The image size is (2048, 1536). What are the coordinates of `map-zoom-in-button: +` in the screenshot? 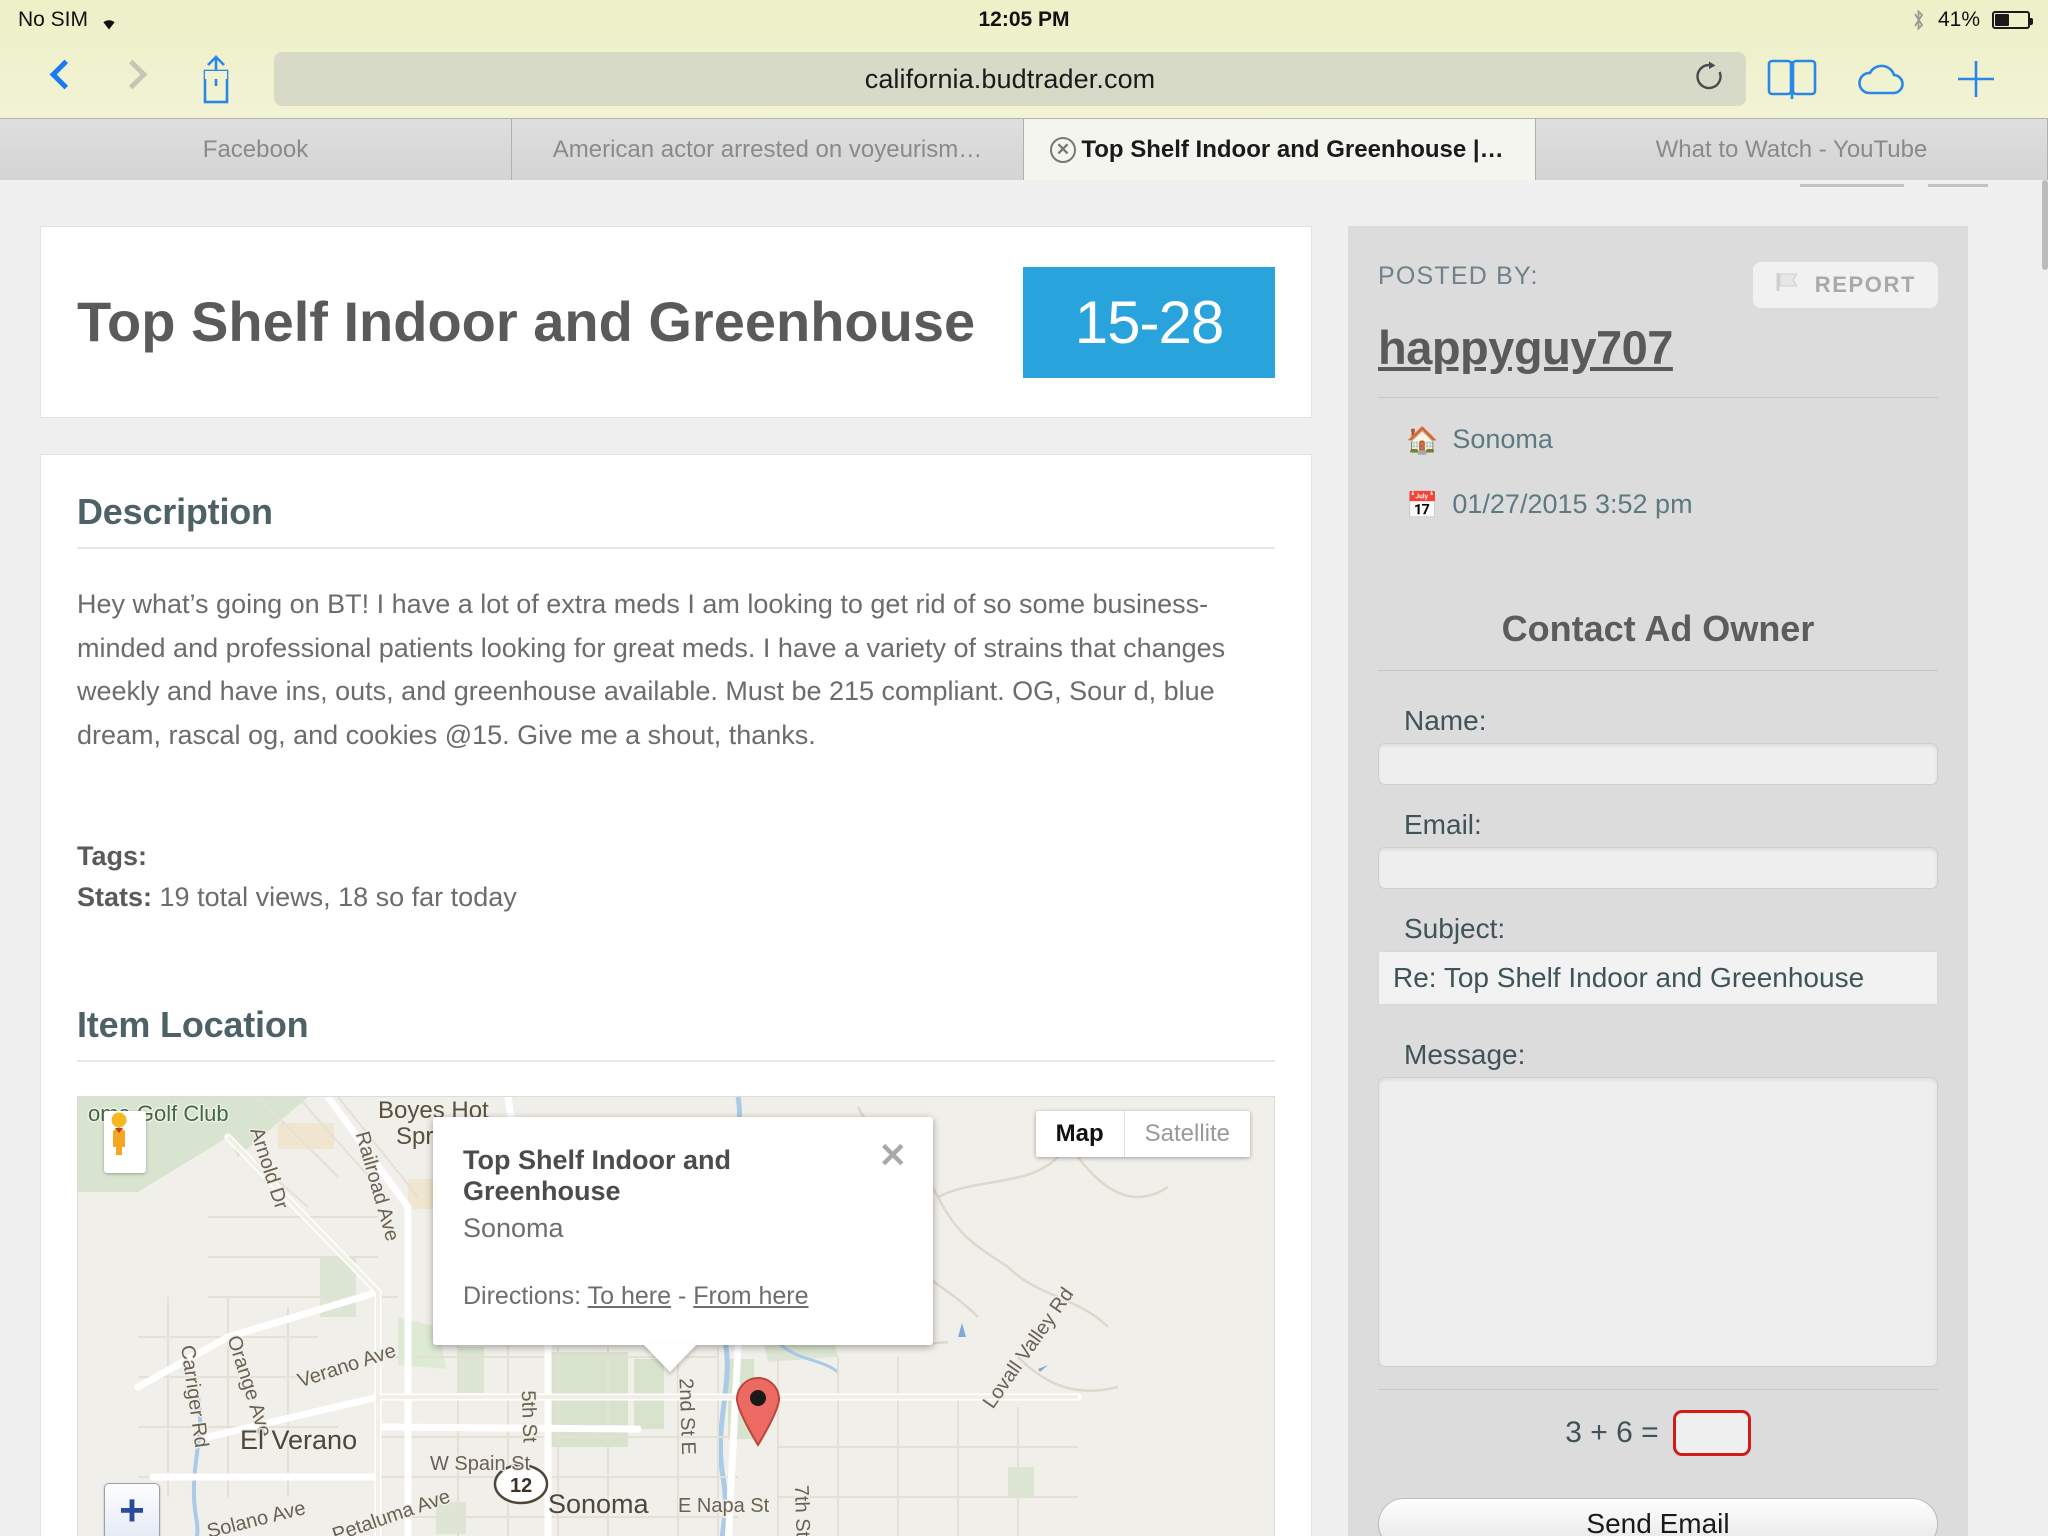 It's located at (132, 1509).